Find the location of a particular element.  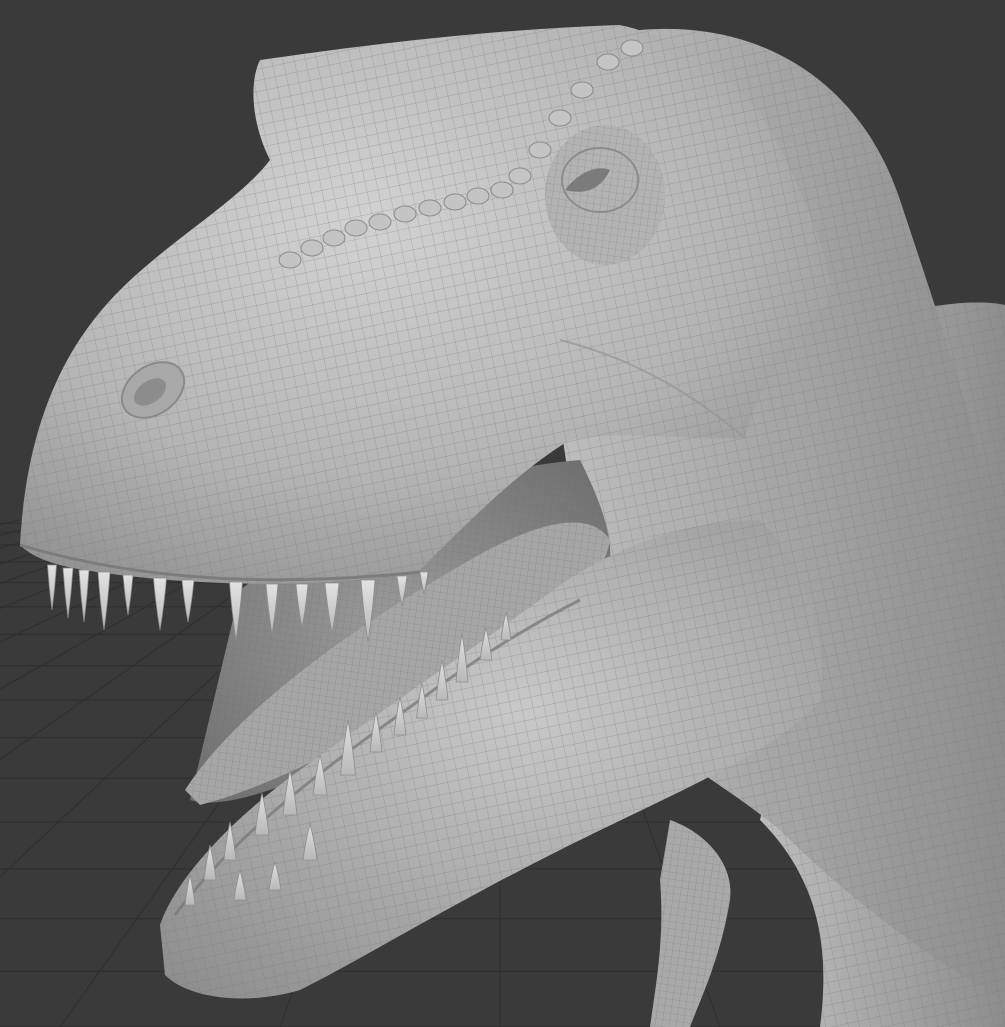

eye-socket is located at coordinates (605, 195).